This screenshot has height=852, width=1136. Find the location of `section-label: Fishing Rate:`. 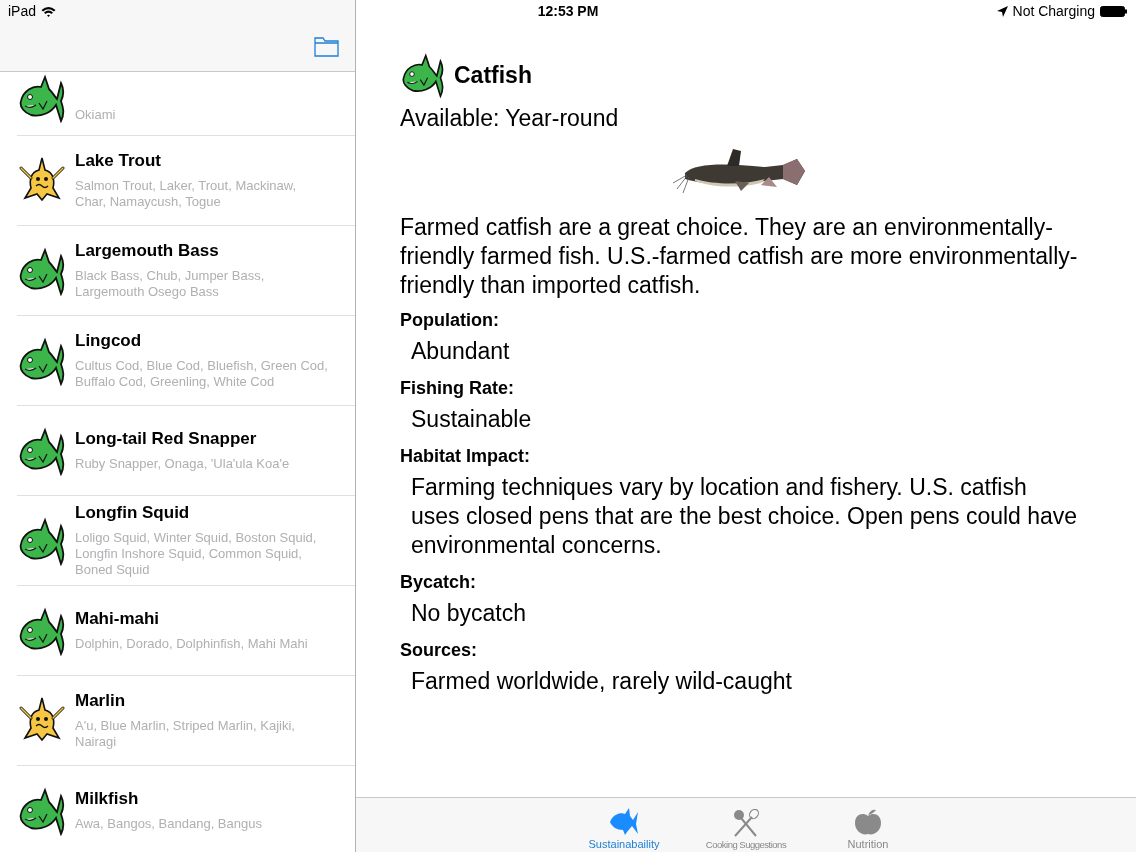

section-label: Fishing Rate: is located at coordinates (457, 388).